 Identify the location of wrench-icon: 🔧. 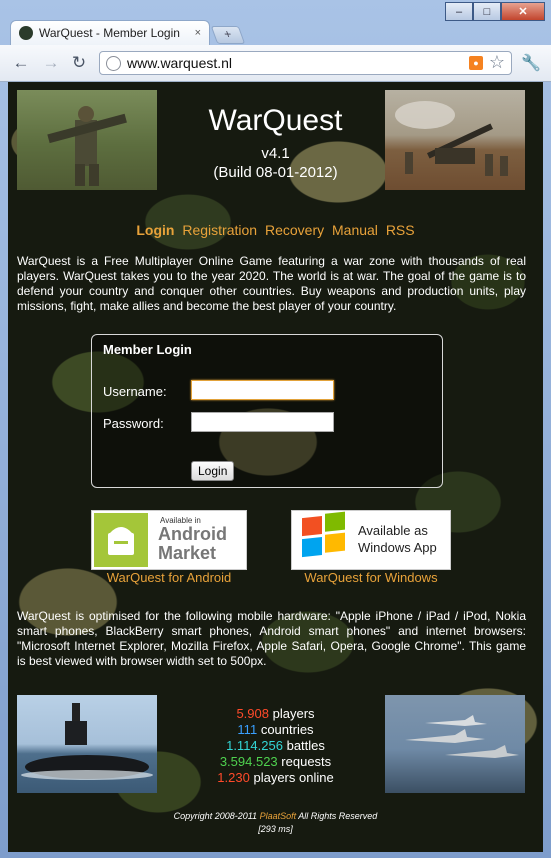
(531, 63).